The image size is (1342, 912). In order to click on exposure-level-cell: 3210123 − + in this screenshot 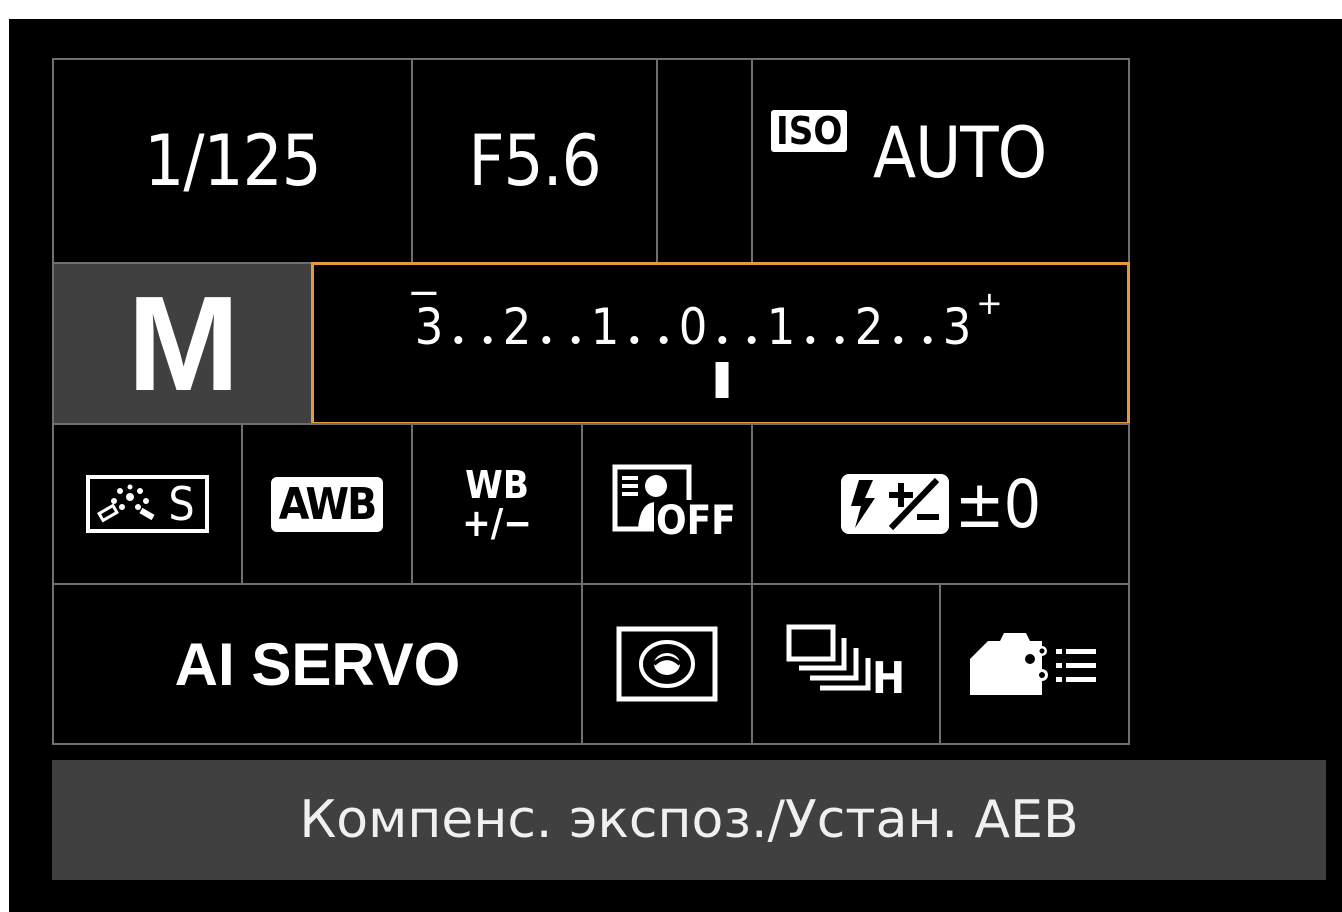, I will do `click(720, 343)`.